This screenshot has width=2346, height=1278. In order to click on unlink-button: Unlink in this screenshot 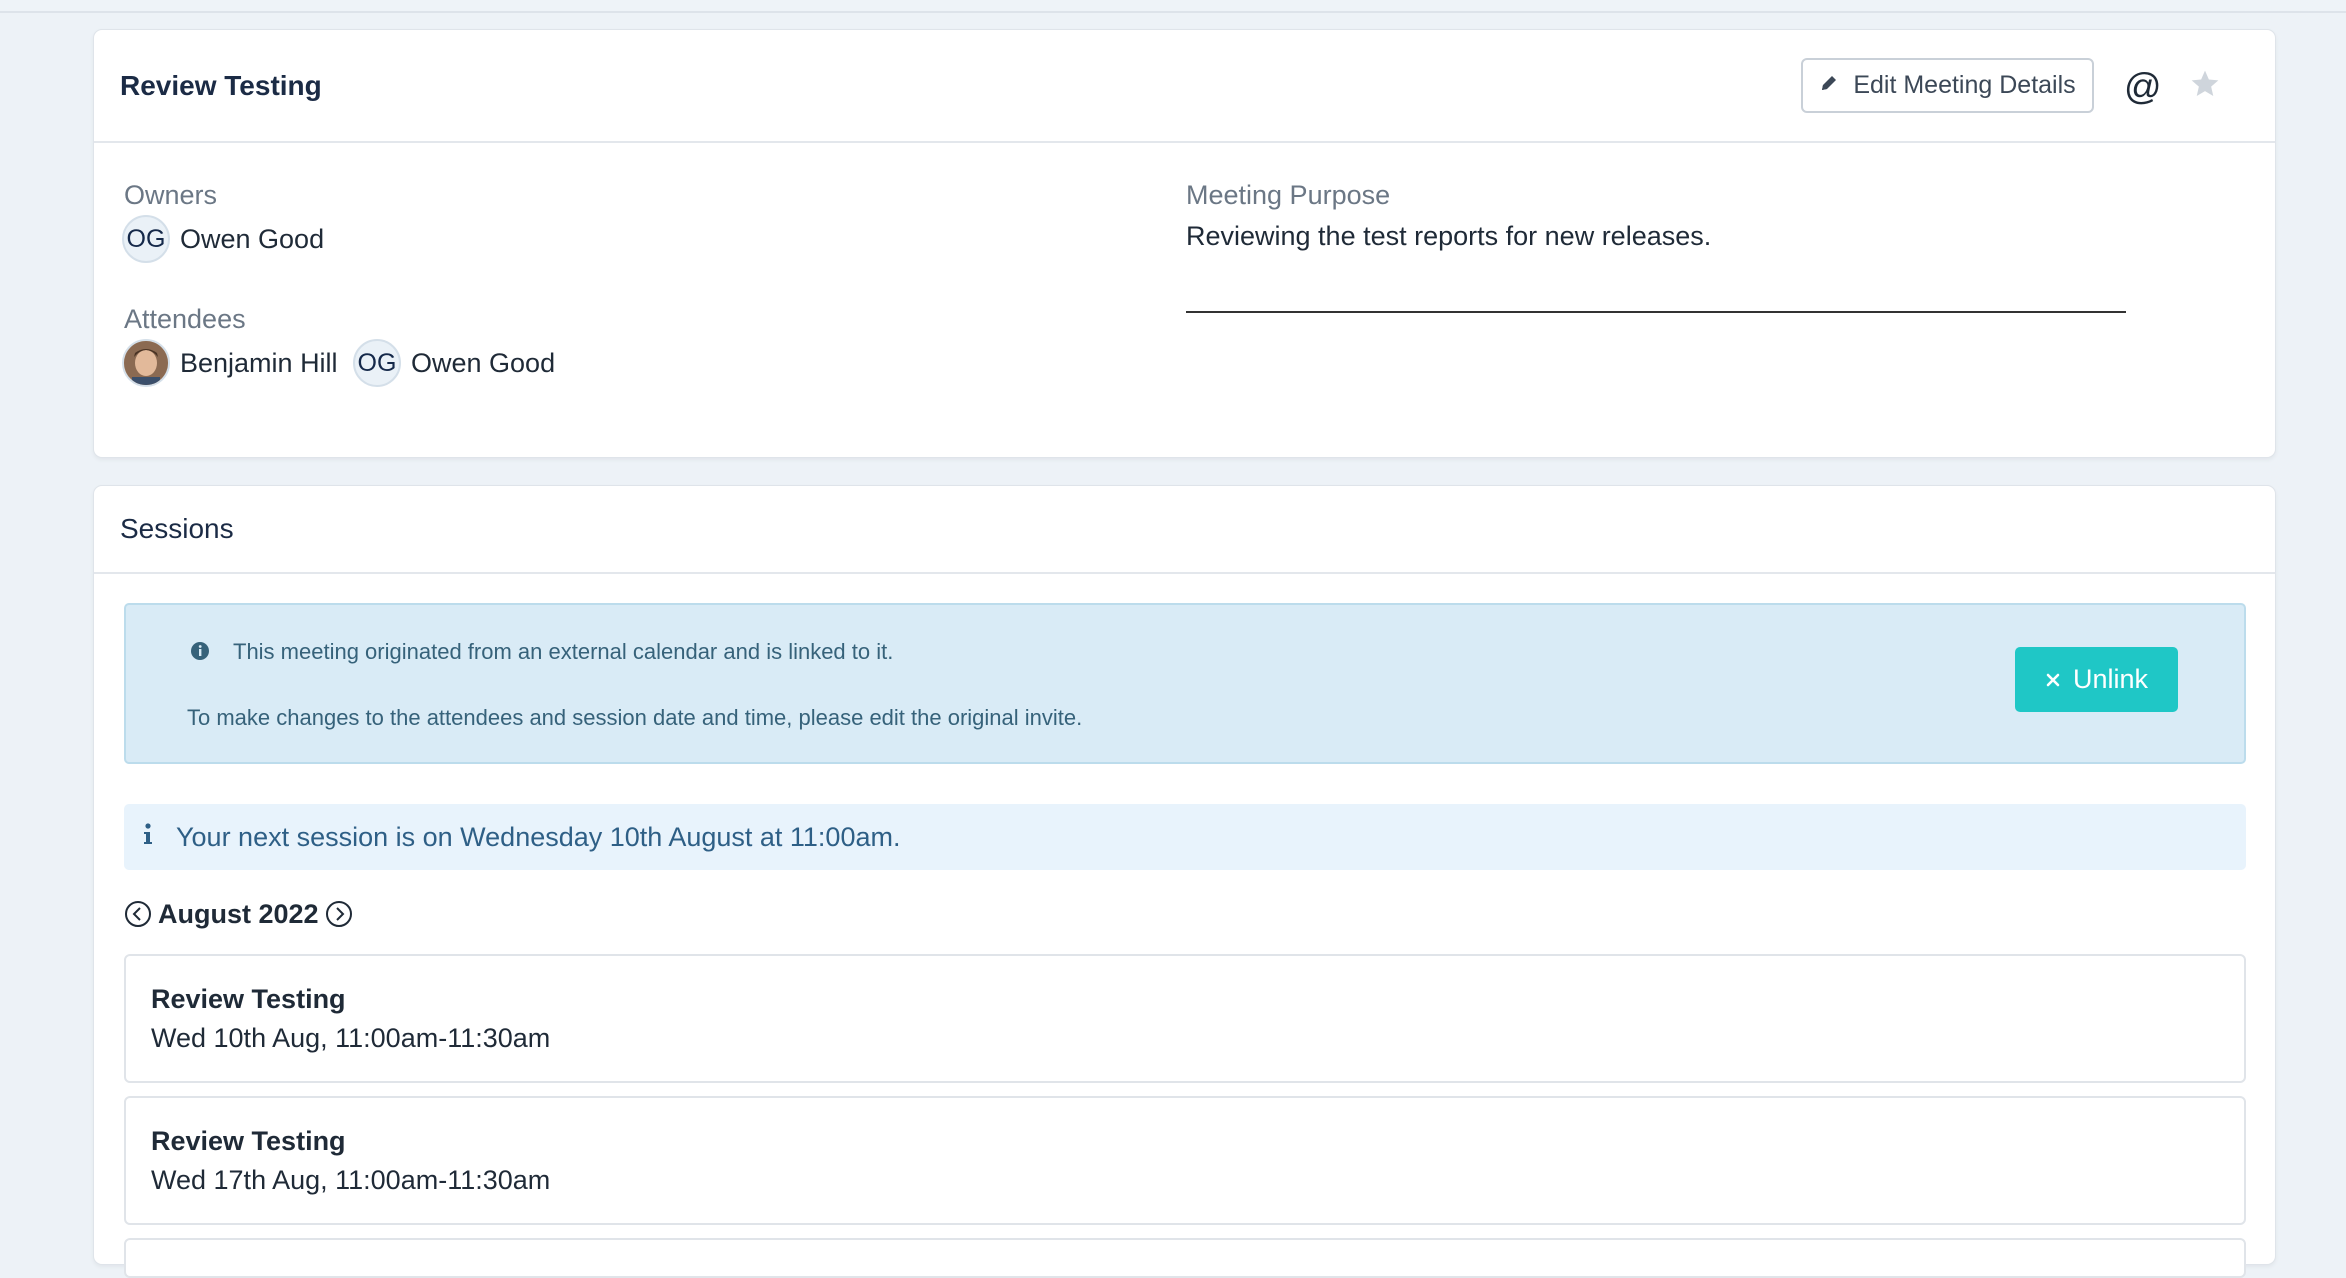, I will do `click(2096, 679)`.